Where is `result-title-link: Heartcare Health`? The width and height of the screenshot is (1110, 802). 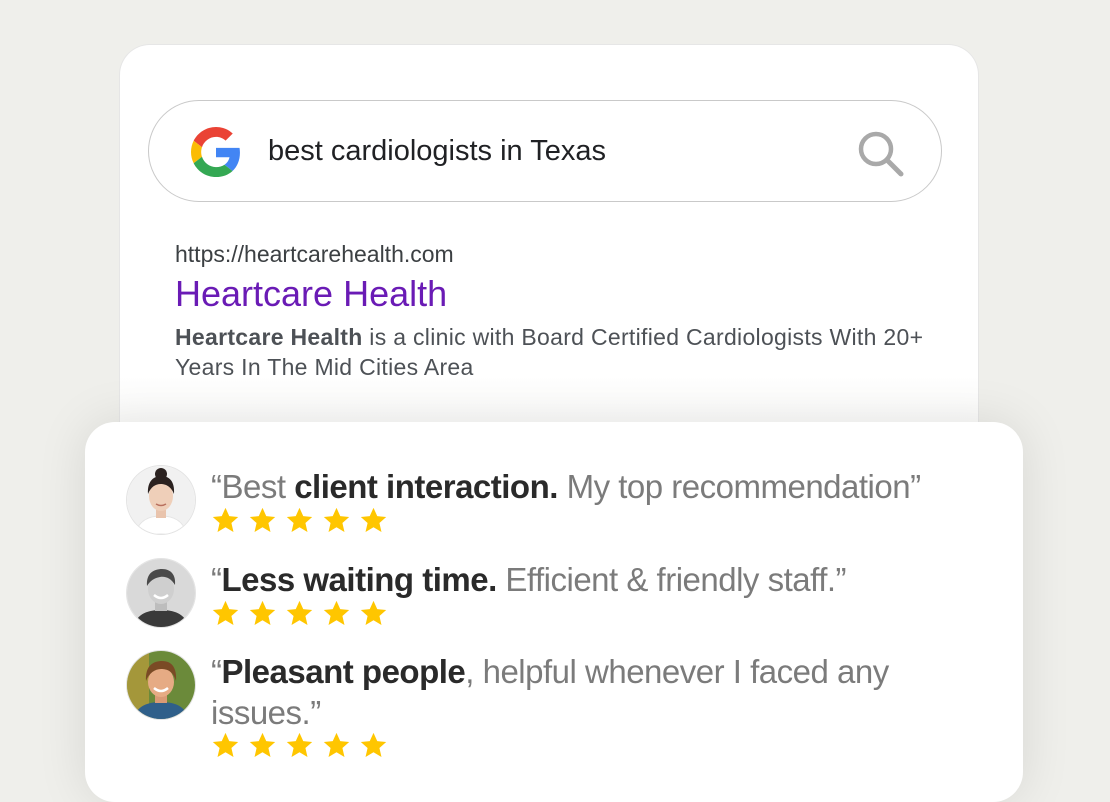
result-title-link: Heartcare Health is located at coordinates (311, 294).